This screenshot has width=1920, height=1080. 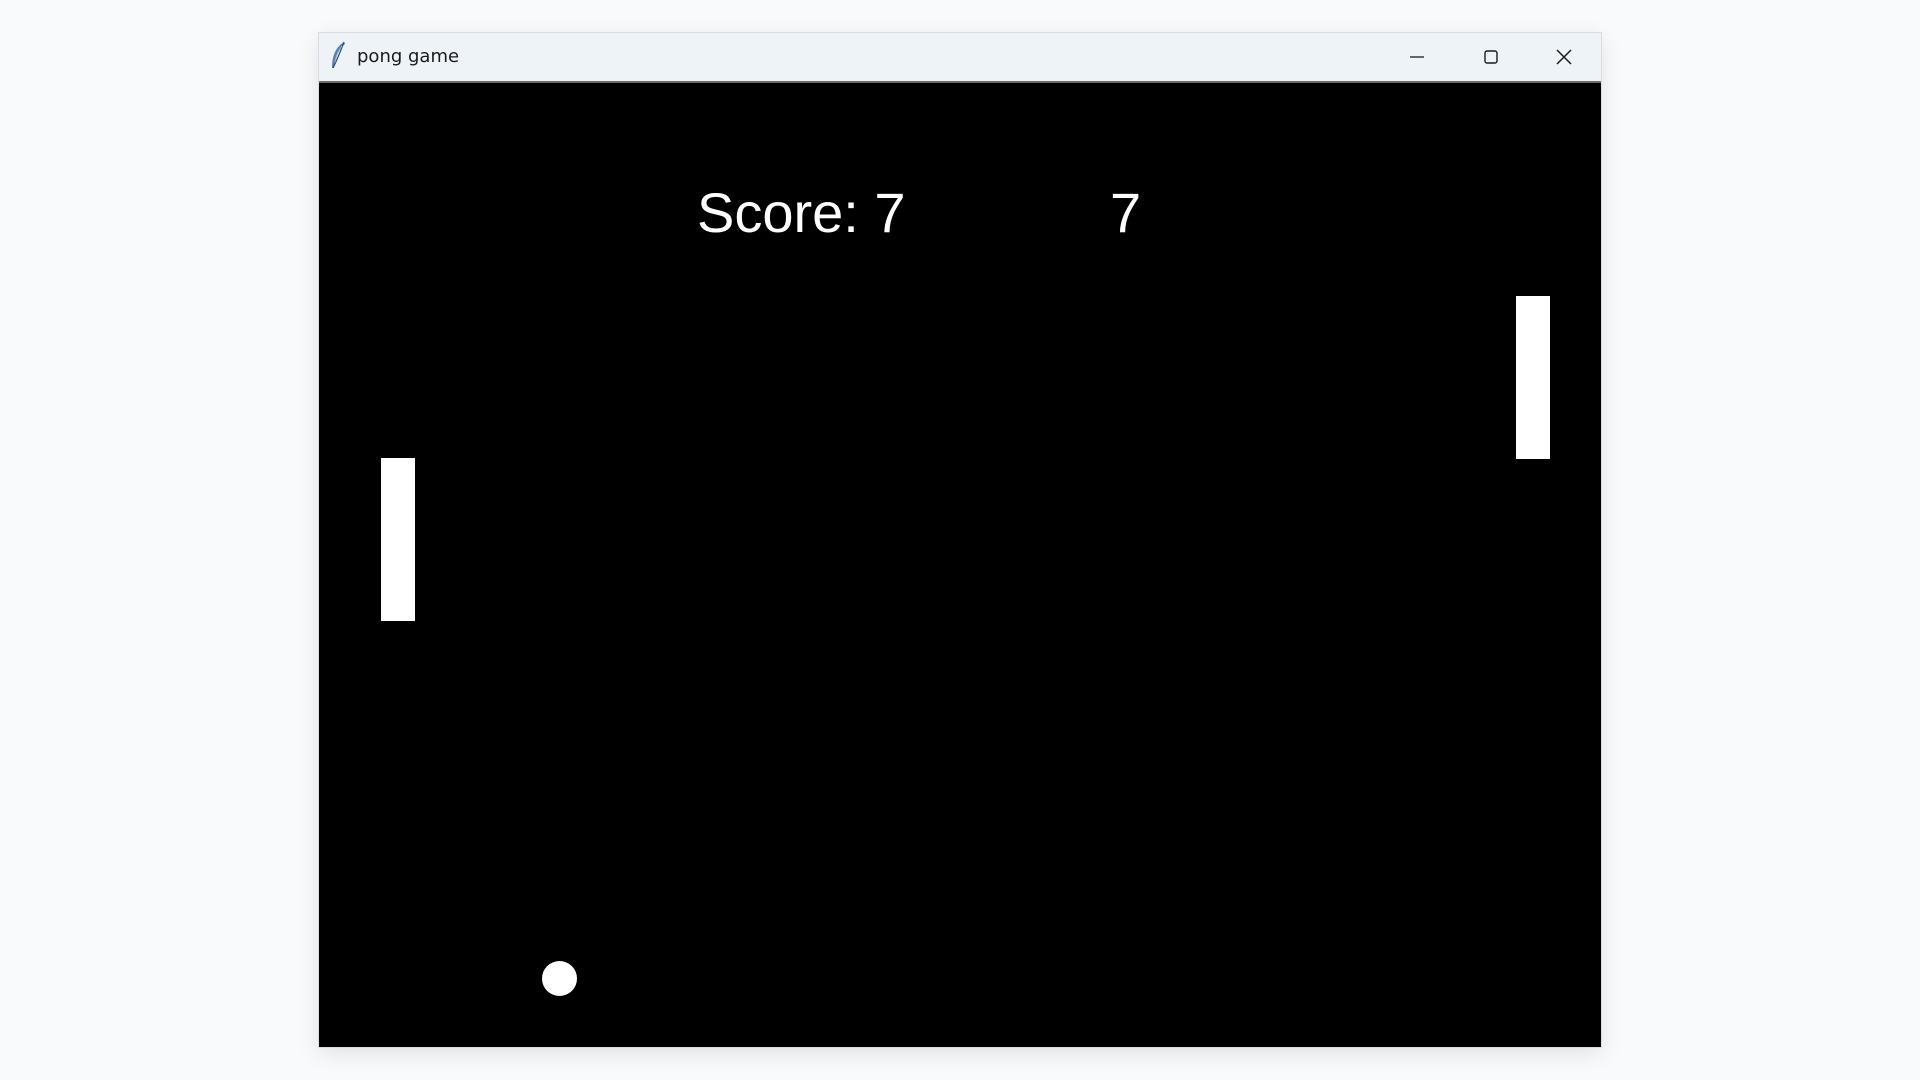 What do you see at coordinates (801, 212) in the screenshot?
I see `score-left: Score: 7` at bounding box center [801, 212].